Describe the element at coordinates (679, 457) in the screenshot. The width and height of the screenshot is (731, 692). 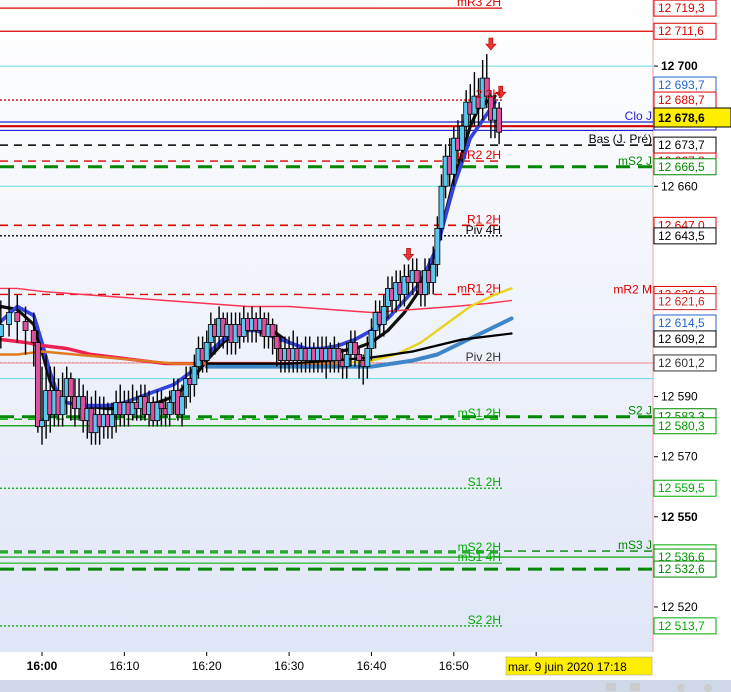
I see `price-tick-label: 12 570` at that location.